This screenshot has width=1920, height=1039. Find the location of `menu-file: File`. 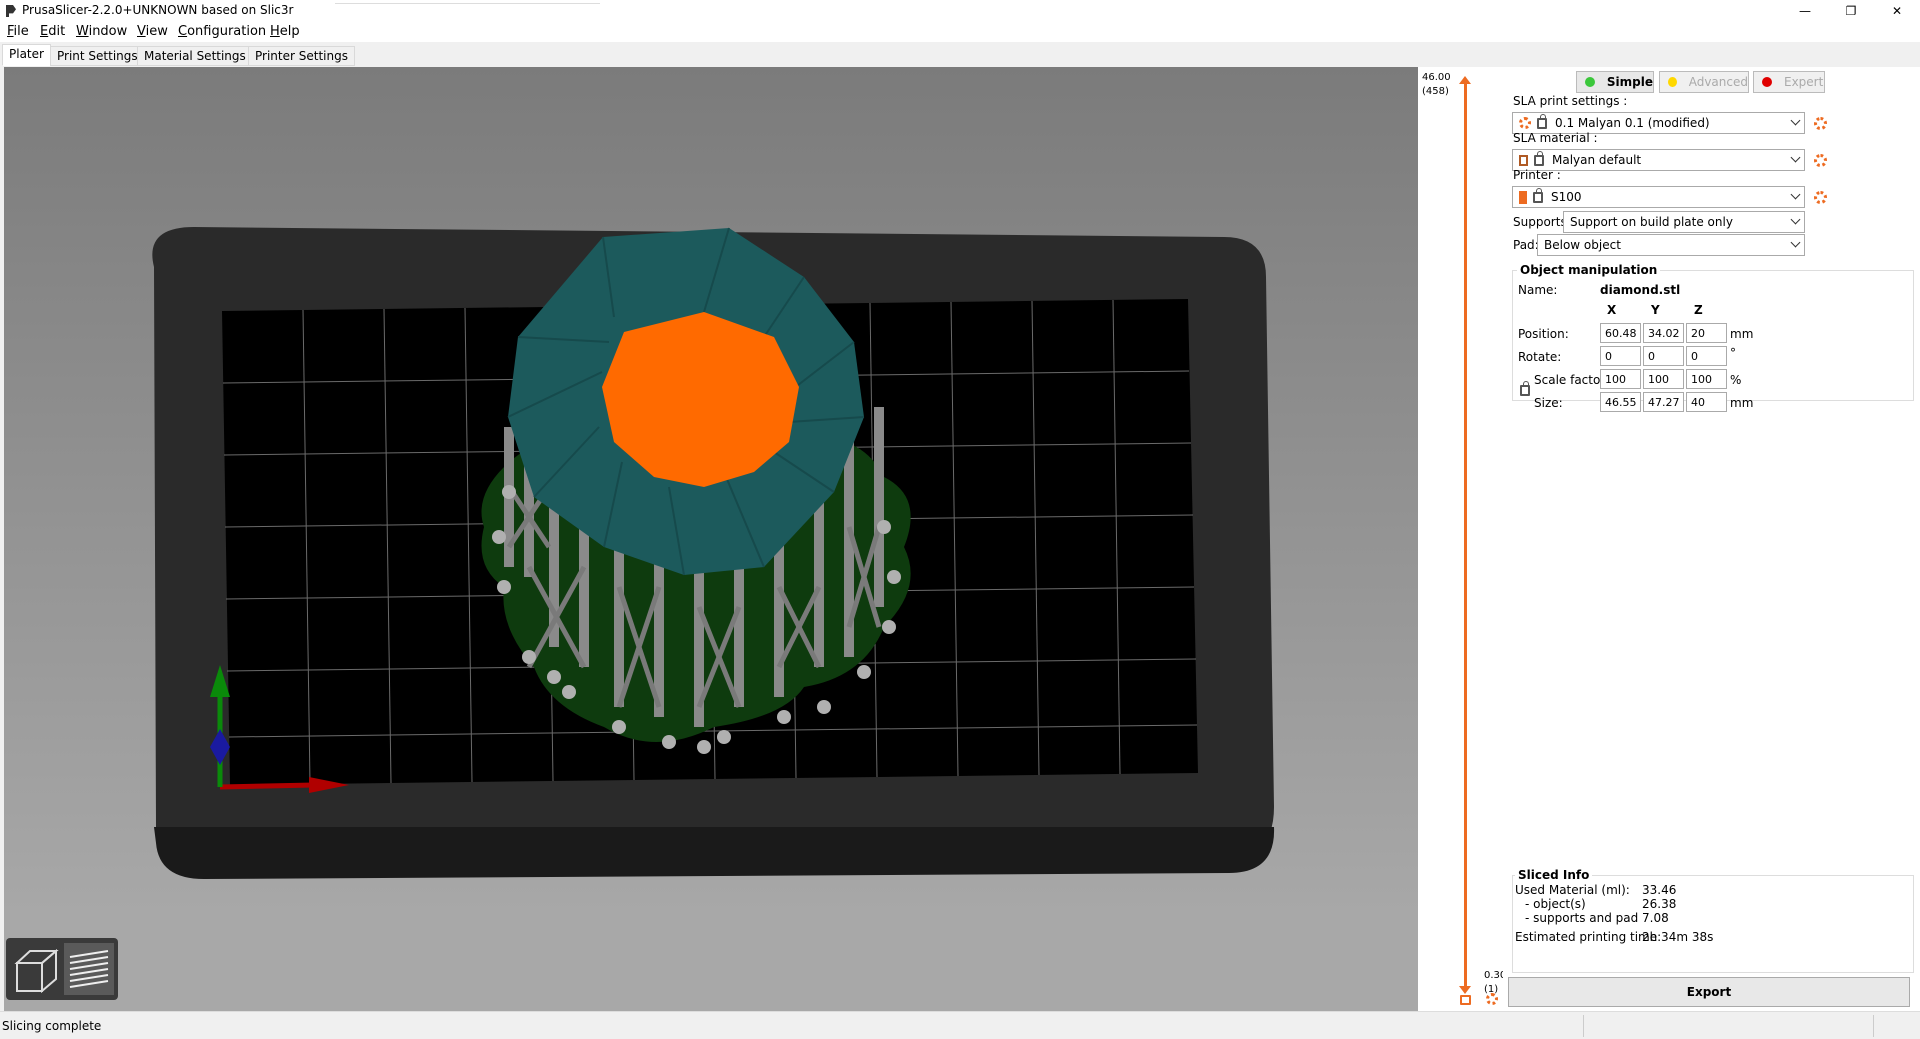

menu-file: File is located at coordinates (18, 31).